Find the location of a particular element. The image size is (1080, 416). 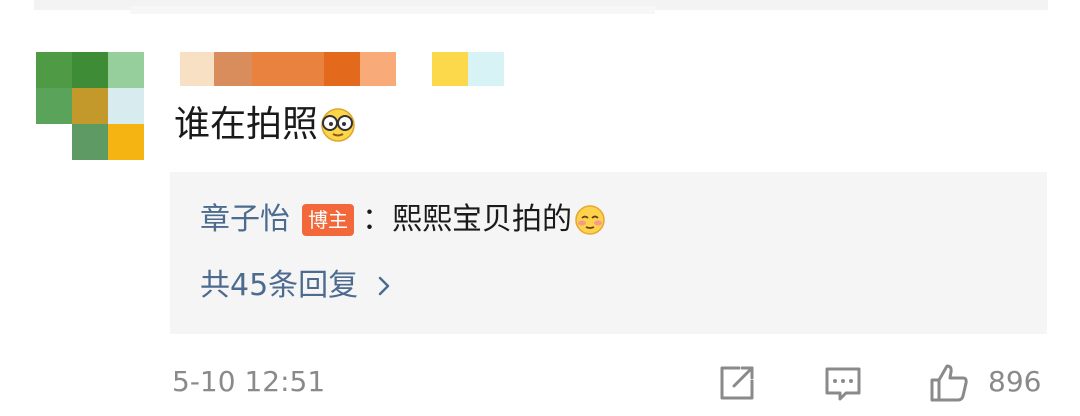

view-replies-label: 共45条回复 is located at coordinates (279, 285).